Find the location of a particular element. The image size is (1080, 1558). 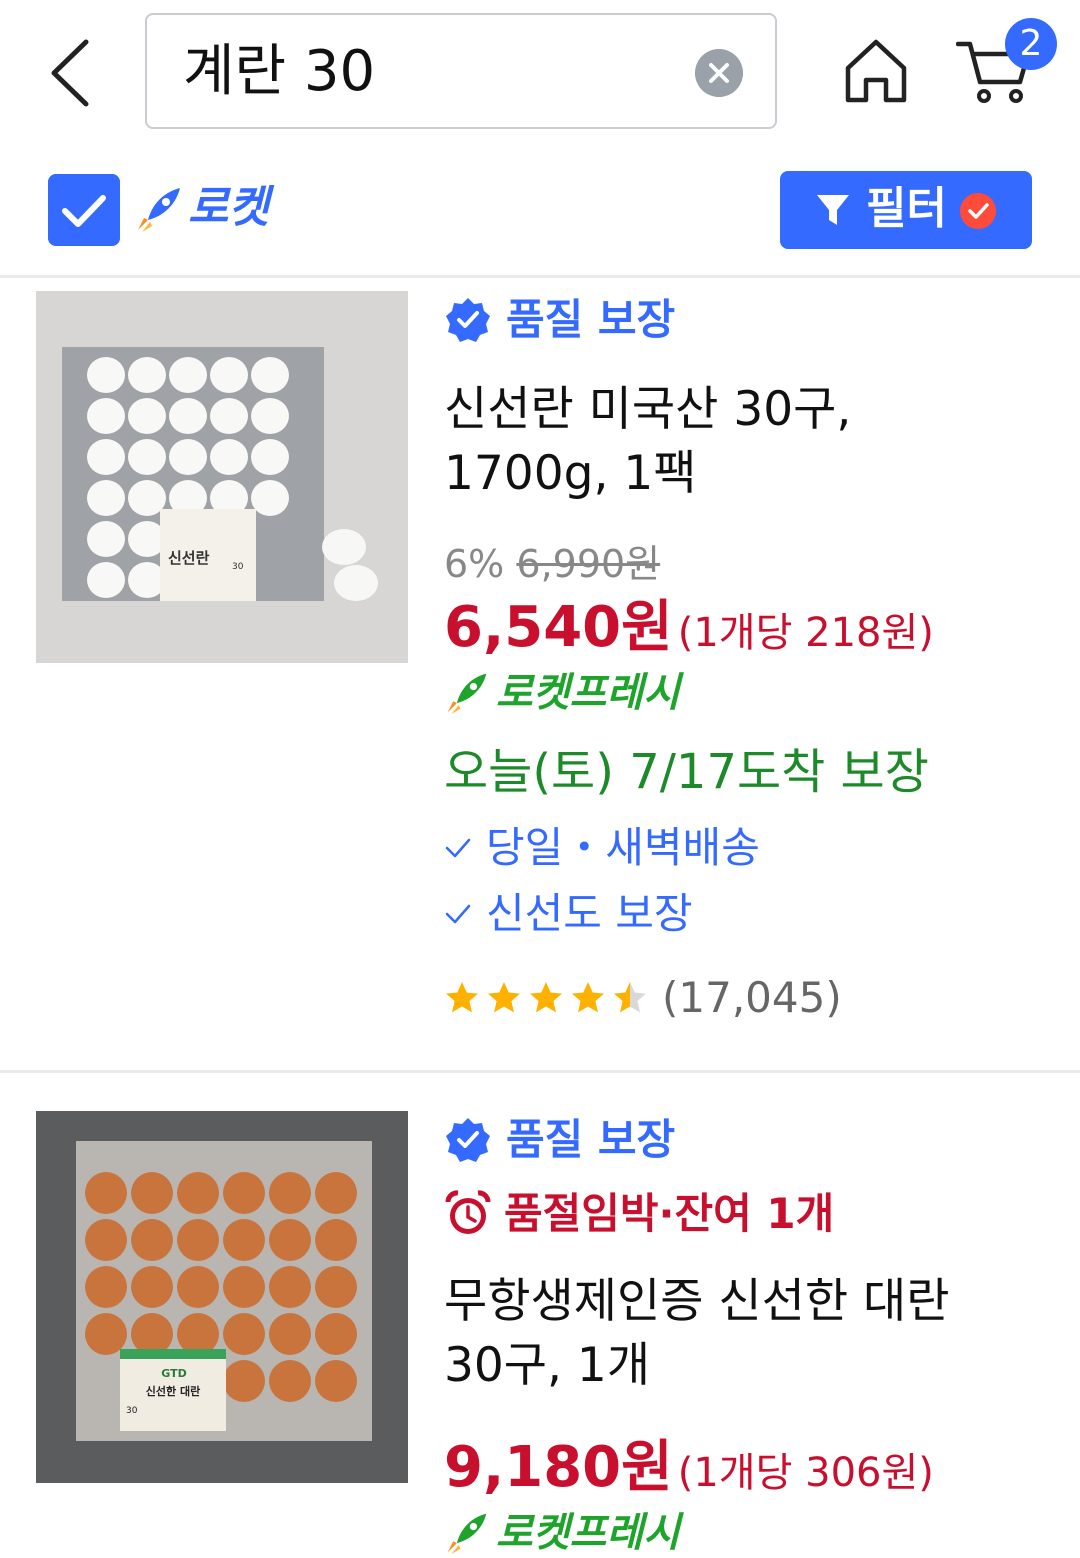

egg-tray-image: 신선란 30 is located at coordinates (222, 477).